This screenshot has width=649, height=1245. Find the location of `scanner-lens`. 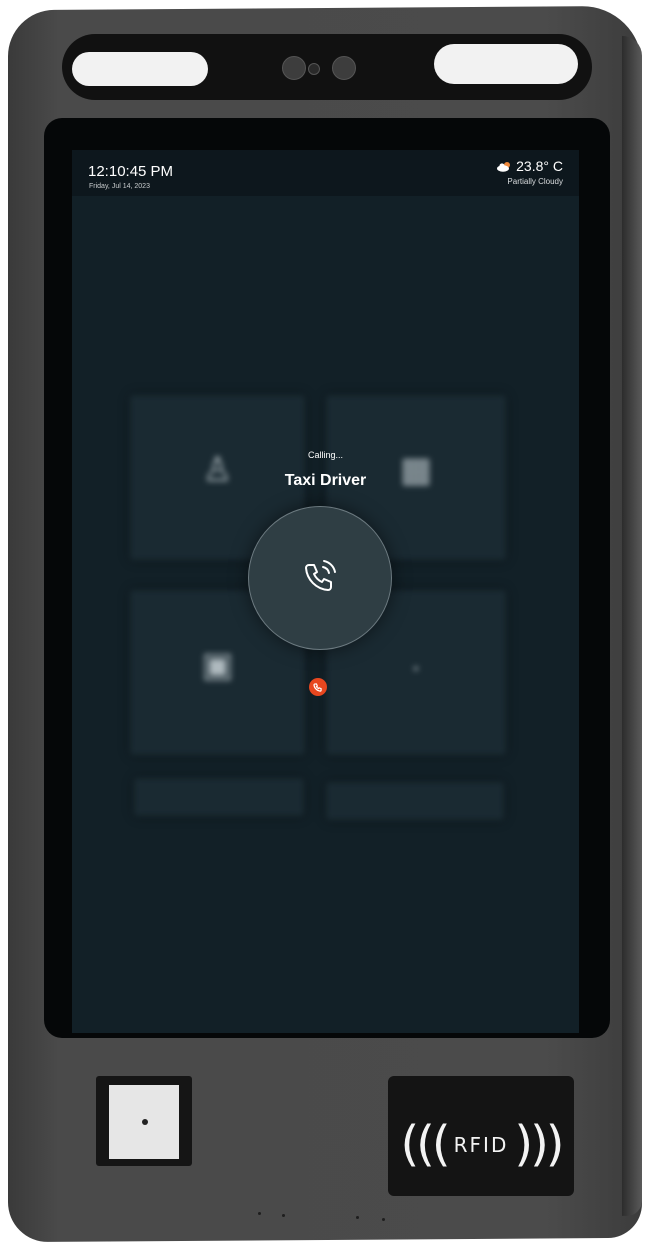

scanner-lens is located at coordinates (145, 1122).